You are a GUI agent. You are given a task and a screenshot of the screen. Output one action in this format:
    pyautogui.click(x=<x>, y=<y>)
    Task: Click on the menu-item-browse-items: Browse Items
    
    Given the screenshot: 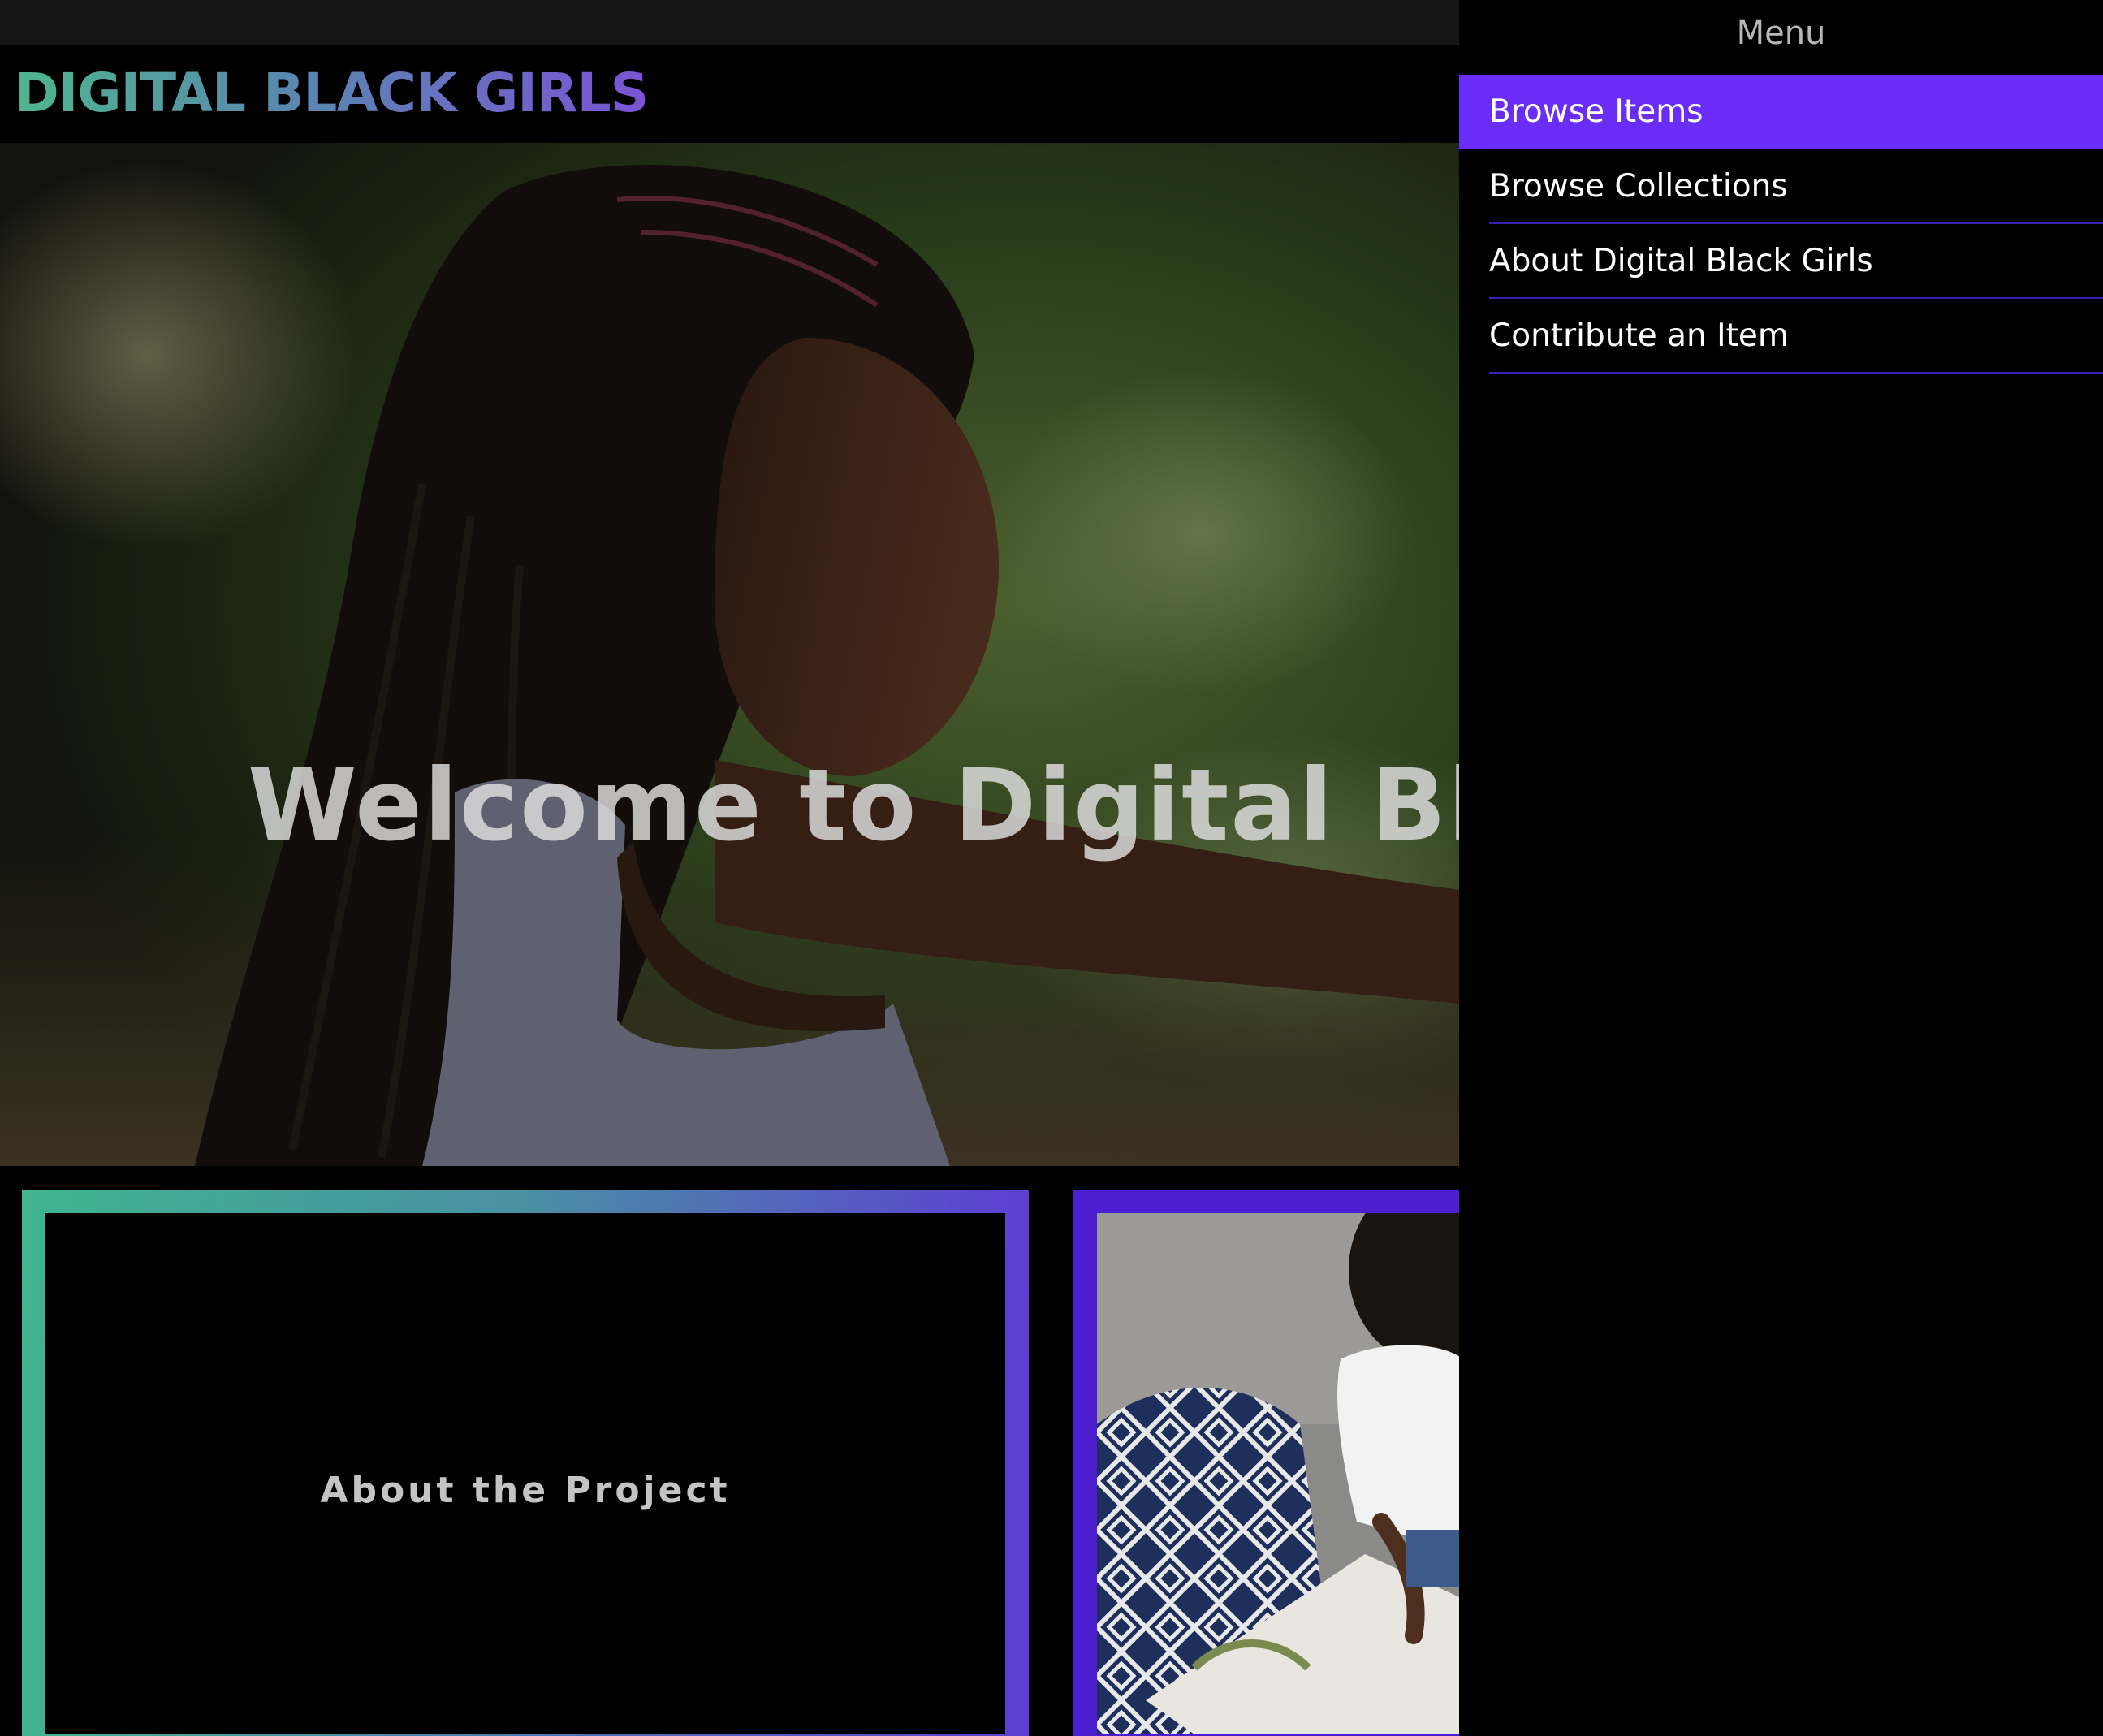 What is the action you would take?
    pyautogui.click(x=1781, y=112)
    